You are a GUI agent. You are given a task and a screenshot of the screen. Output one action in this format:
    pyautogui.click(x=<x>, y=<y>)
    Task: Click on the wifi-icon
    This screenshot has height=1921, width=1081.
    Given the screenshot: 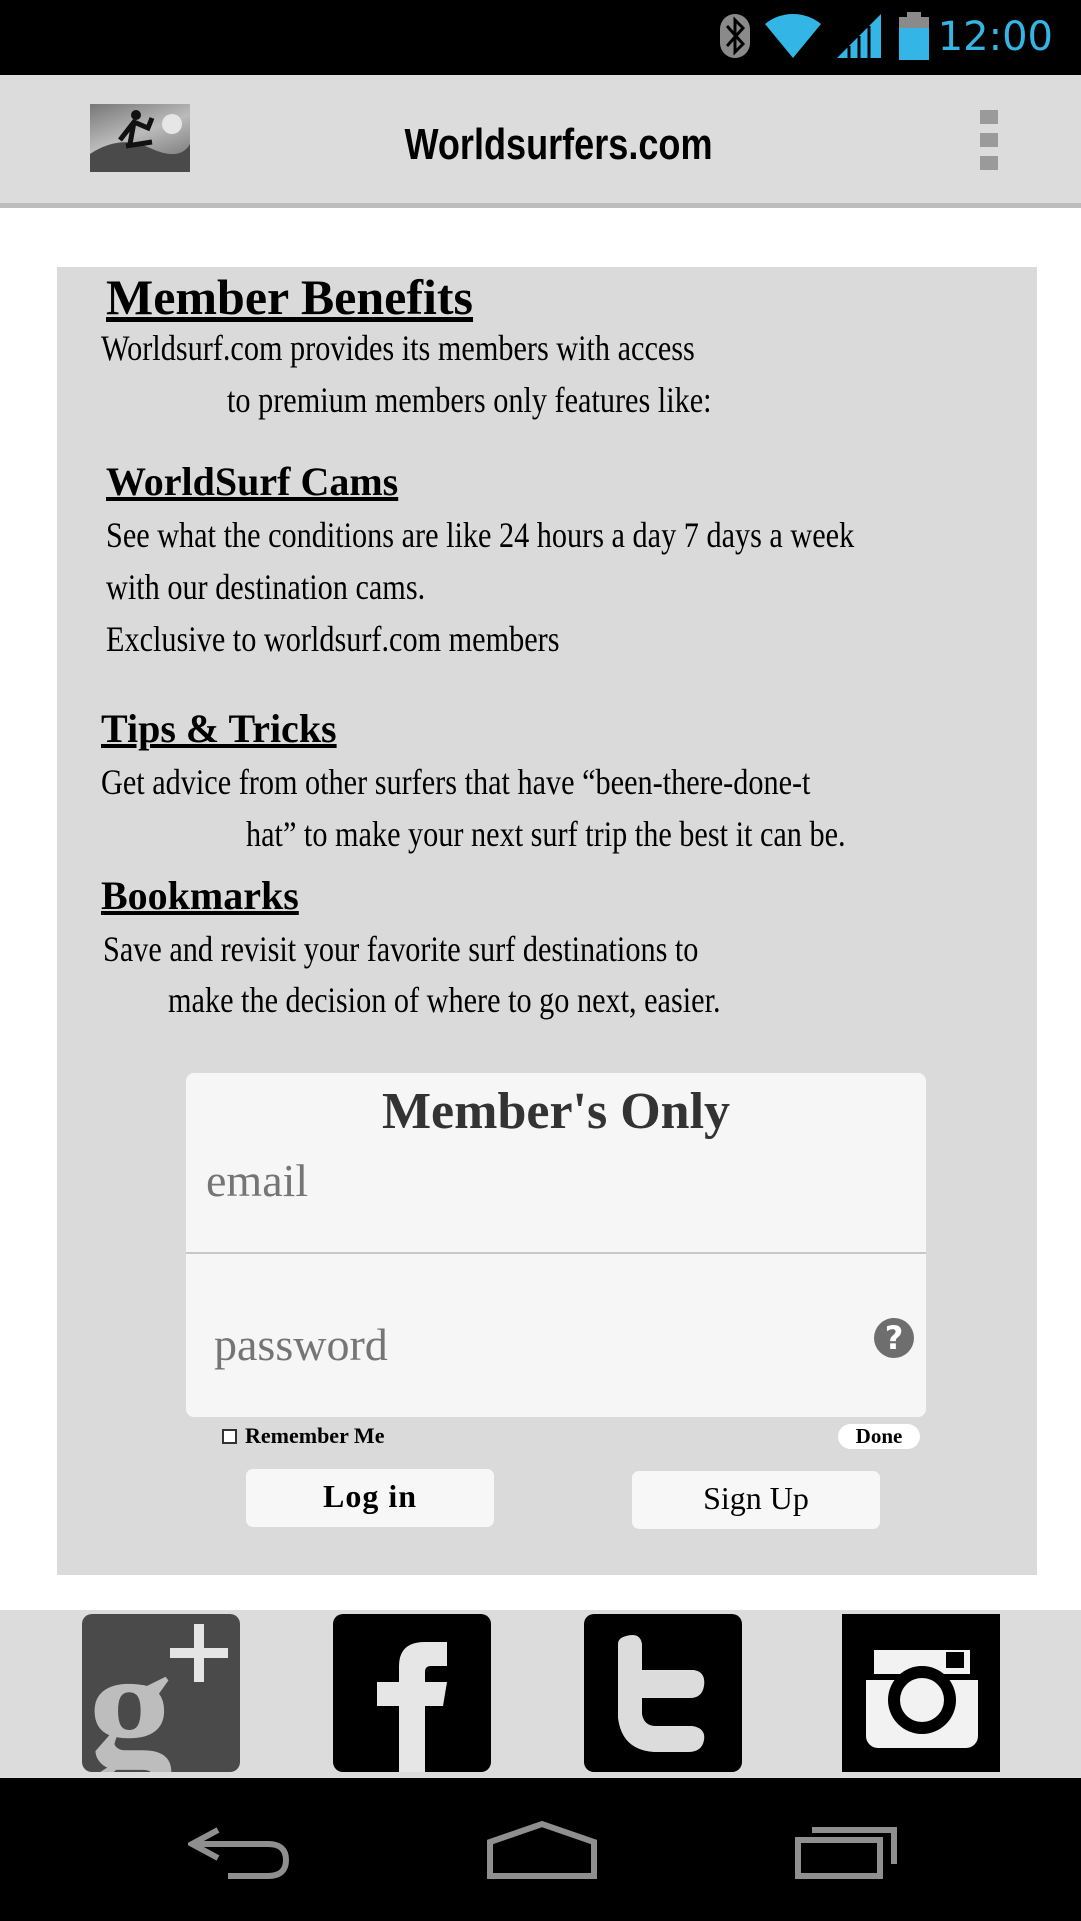 What is the action you would take?
    pyautogui.click(x=793, y=38)
    